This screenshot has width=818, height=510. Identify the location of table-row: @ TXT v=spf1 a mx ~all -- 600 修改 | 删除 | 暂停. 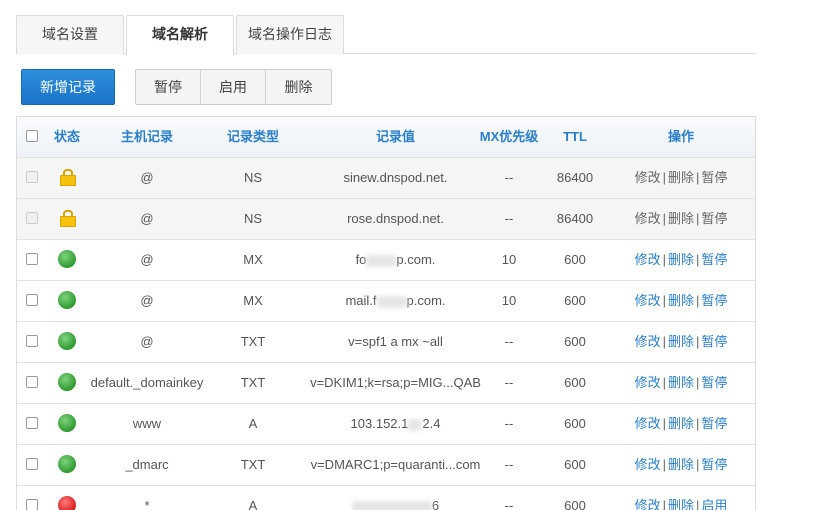
(386, 342).